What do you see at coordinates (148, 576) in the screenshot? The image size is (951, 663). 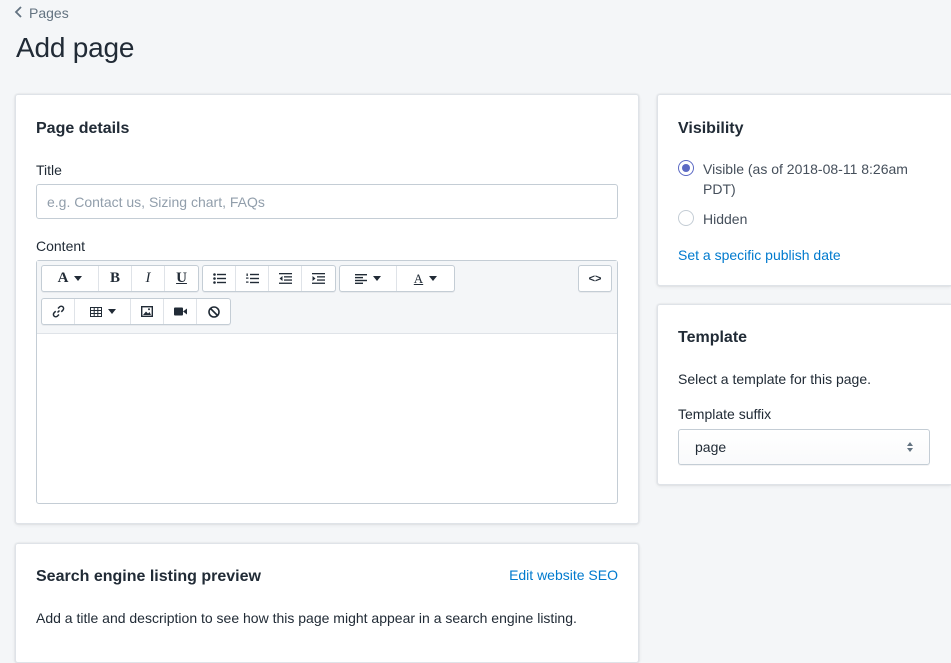 I see `seo-heading: Search engine listing preview` at bounding box center [148, 576].